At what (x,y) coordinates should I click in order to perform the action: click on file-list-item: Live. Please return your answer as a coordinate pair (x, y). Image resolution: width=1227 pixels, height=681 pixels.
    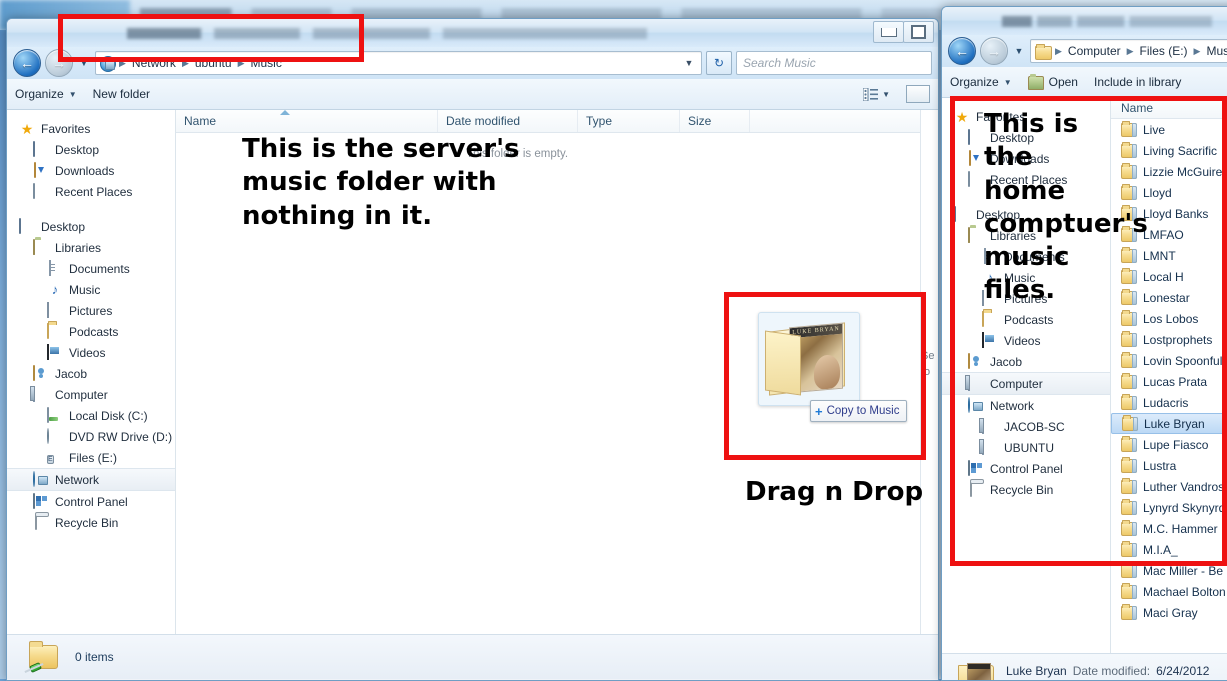
    Looking at the image, I should click on (1169, 129).